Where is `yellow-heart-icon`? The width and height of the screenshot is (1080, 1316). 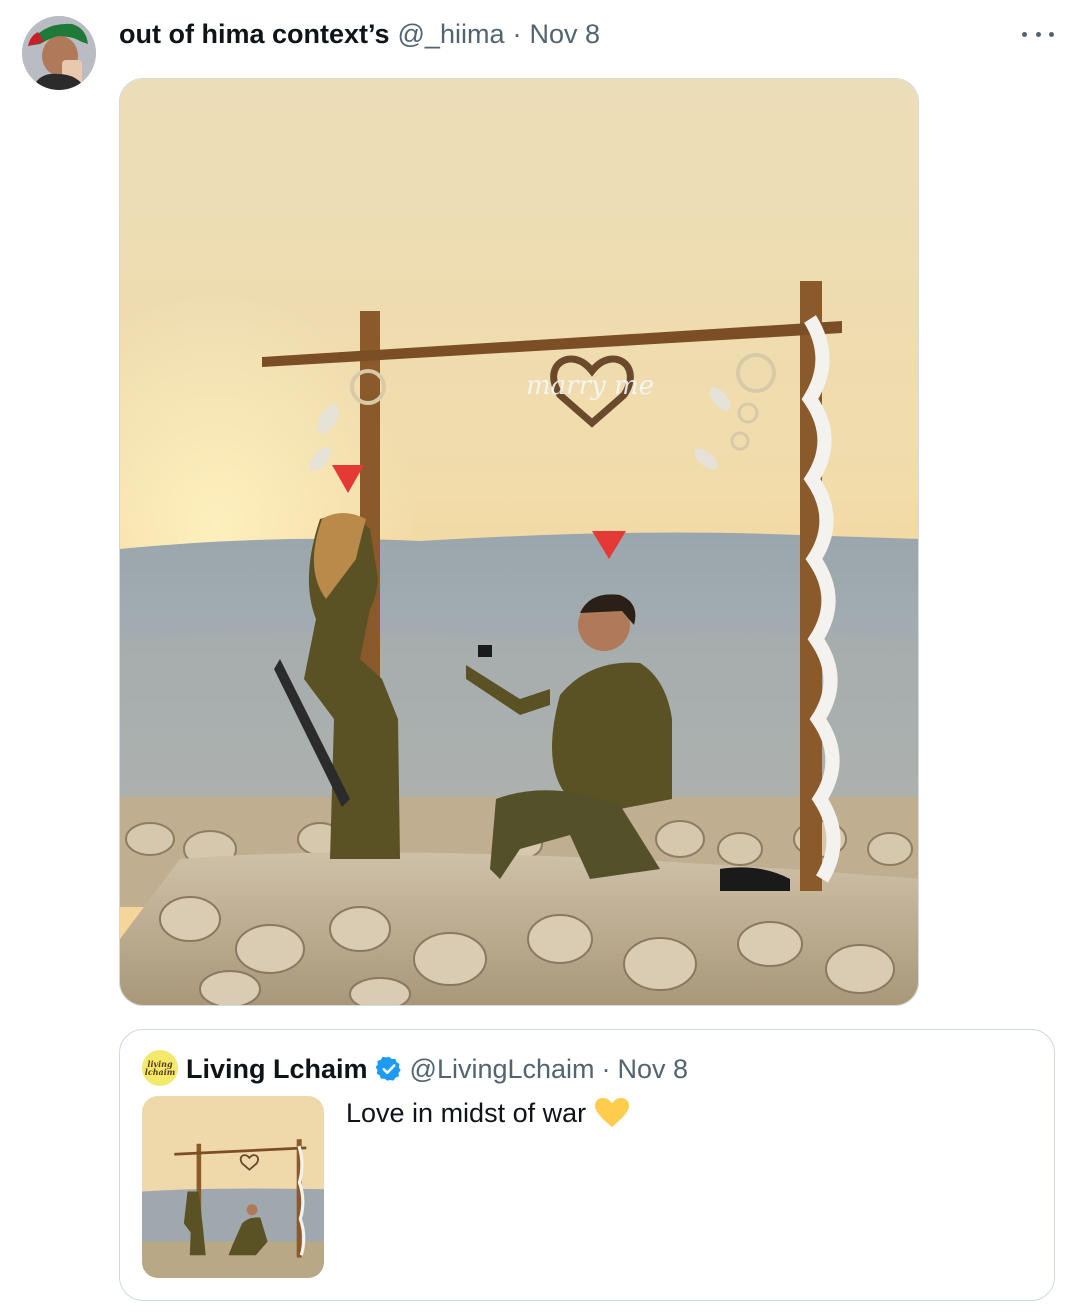
yellow-heart-icon is located at coordinates (612, 1113).